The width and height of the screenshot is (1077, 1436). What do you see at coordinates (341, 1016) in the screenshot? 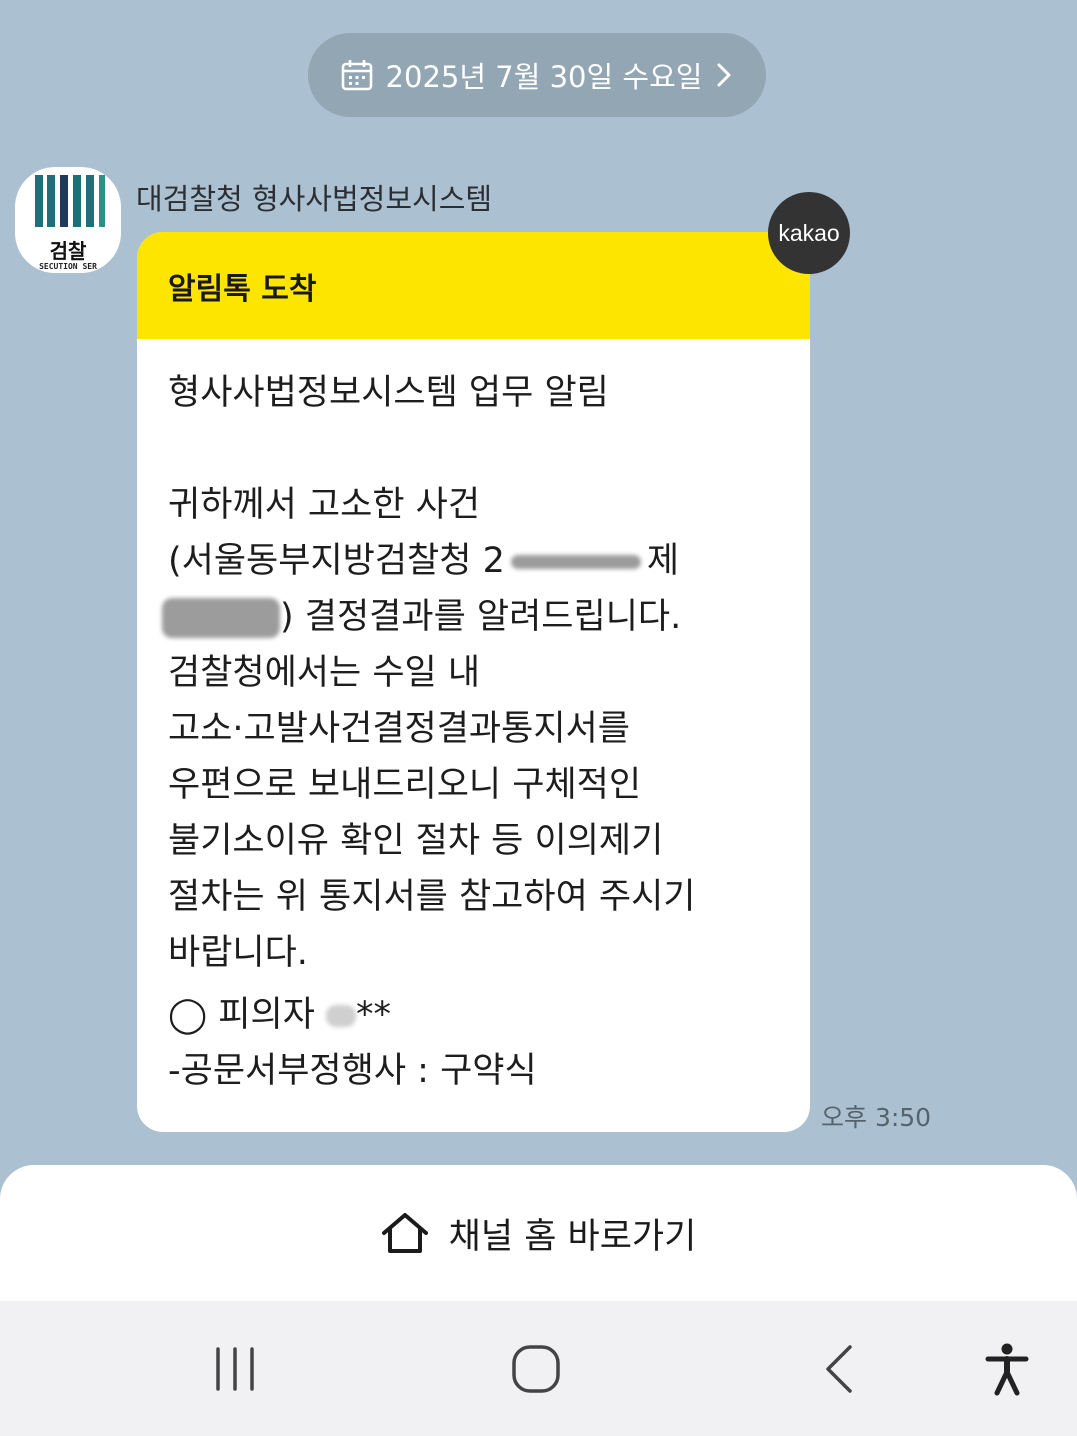
I see `redacted-suspect-name` at bounding box center [341, 1016].